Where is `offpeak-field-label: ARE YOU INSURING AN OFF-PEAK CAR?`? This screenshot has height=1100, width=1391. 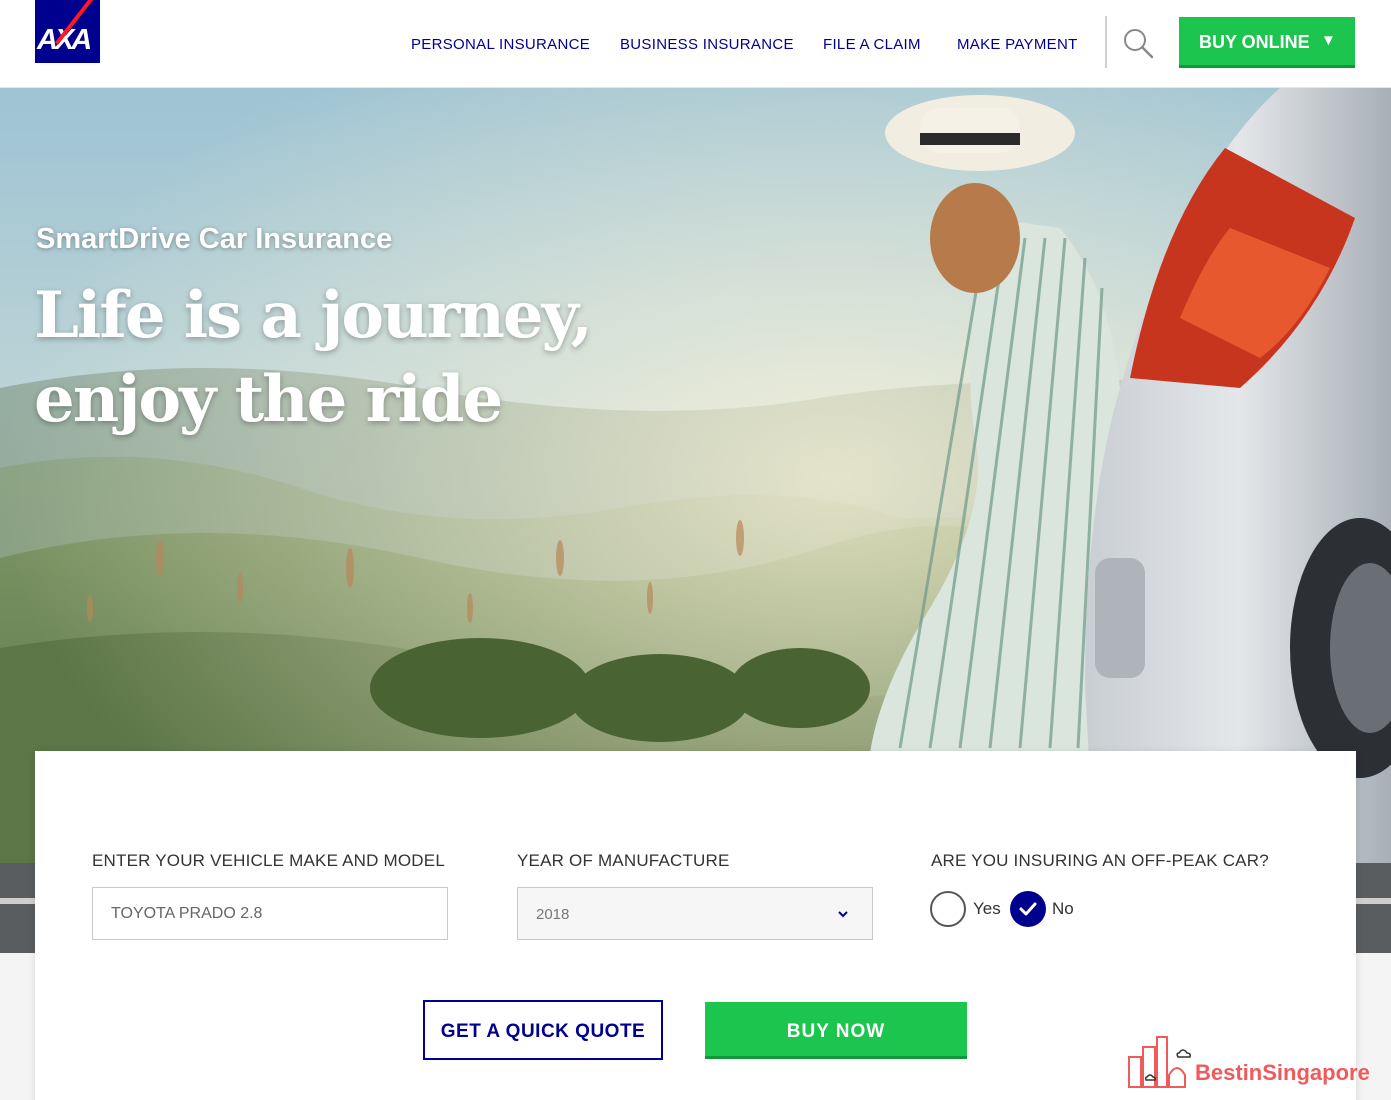
offpeak-field-label: ARE YOU INSURING AN OFF-PEAK CAR? is located at coordinates (1100, 860).